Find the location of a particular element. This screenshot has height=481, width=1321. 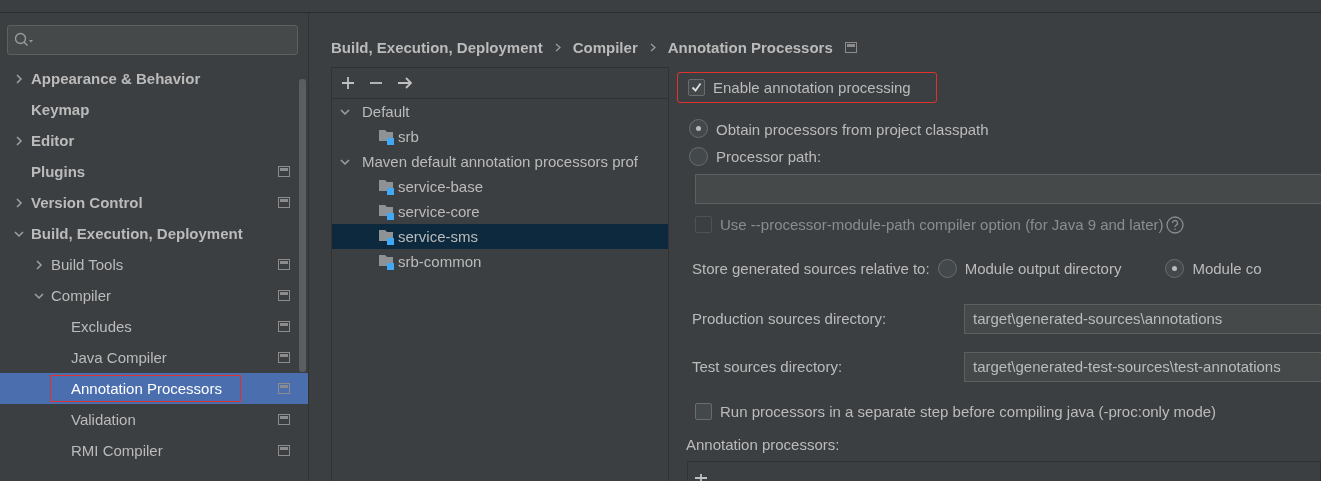

radio-label: Module output directory is located at coordinates (1043, 268).